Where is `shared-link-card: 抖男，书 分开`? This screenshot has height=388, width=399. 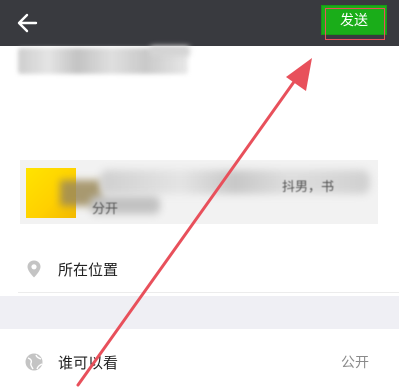 shared-link-card: 抖男，书 分开 is located at coordinates (199, 192).